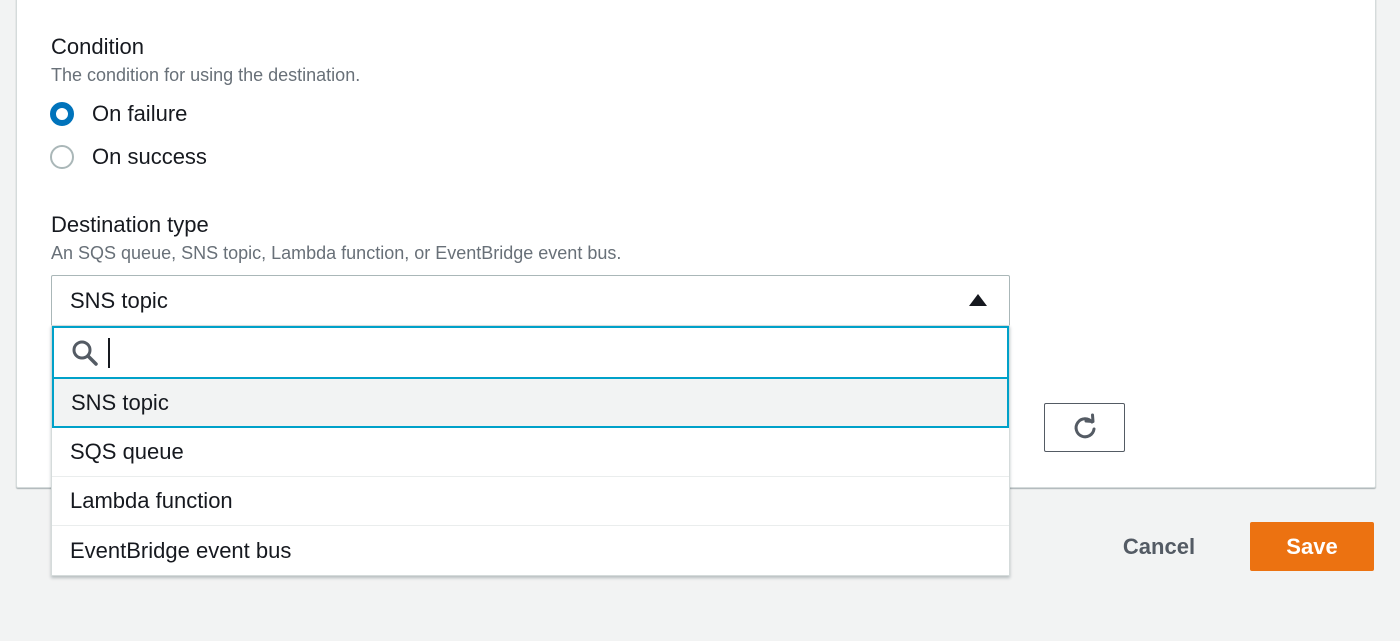 This screenshot has width=1400, height=641. Describe the element at coordinates (119, 300) in the screenshot. I see `destination-type-selected-value: SNS topic` at that location.